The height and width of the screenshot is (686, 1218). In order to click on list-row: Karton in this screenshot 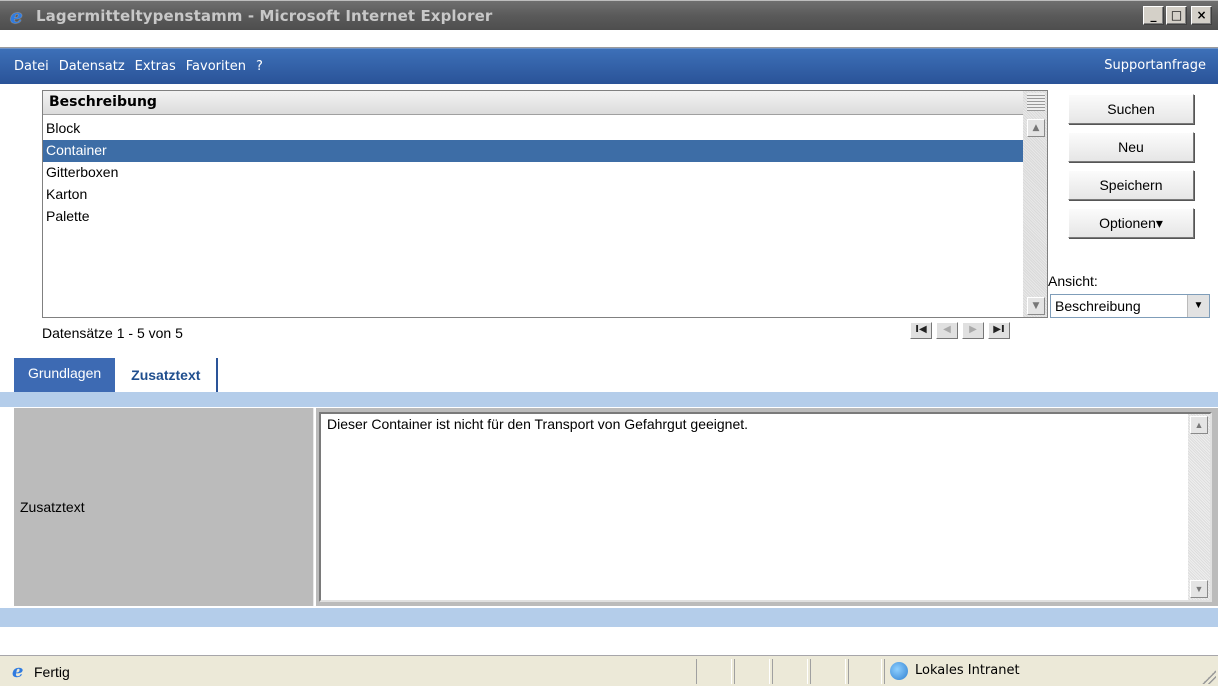, I will do `click(533, 195)`.